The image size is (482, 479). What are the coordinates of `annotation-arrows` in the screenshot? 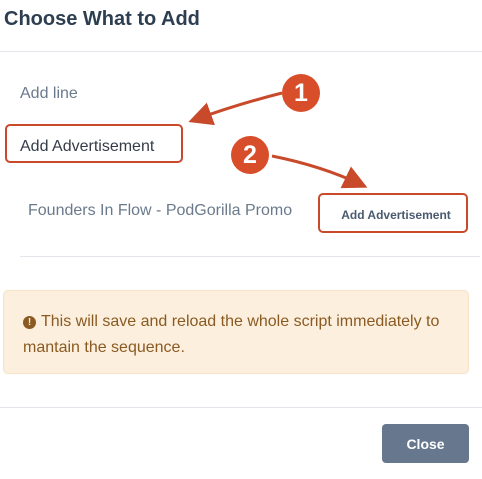 It's located at (278, 140).